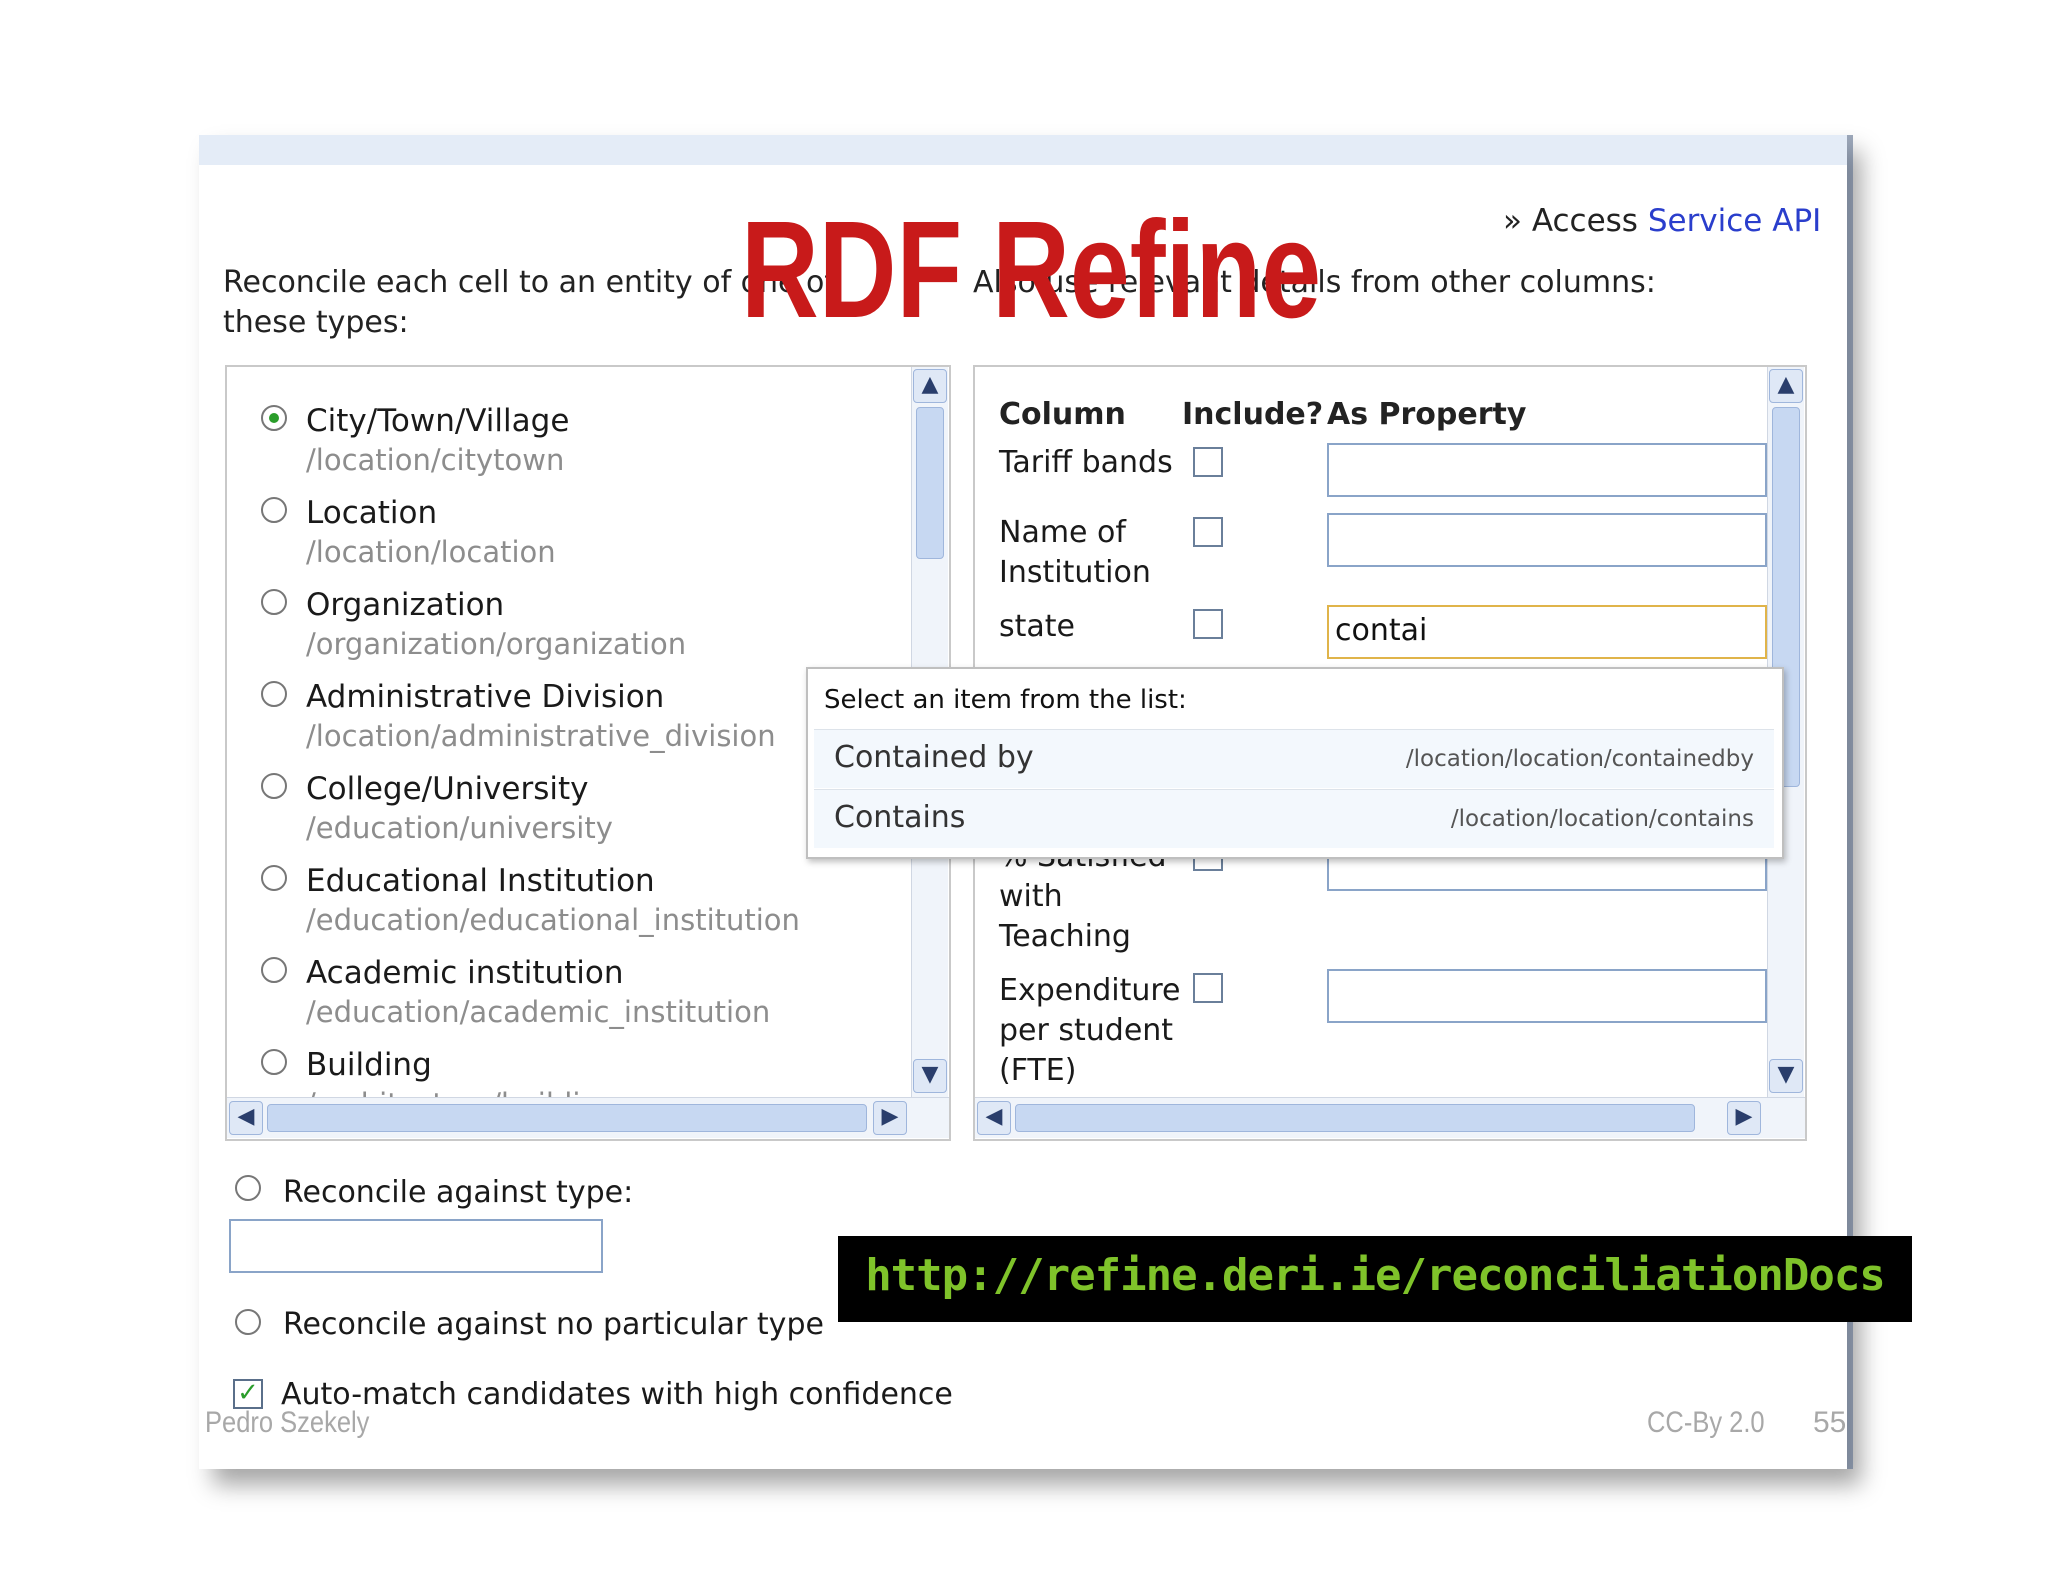 This screenshot has height=1582, width=2048. What do you see at coordinates (496, 644) in the screenshot?
I see `type-path: /organization/organization` at bounding box center [496, 644].